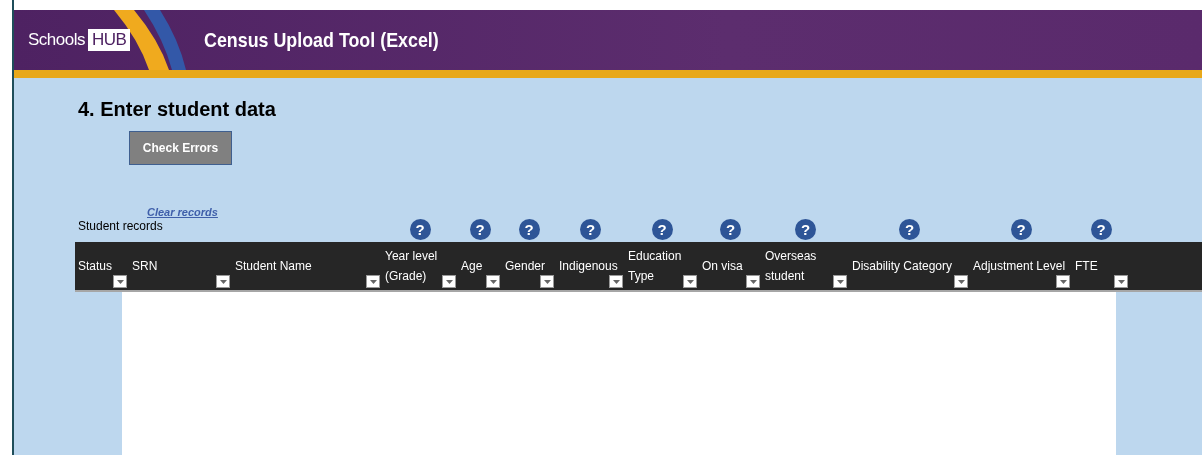  What do you see at coordinates (902, 266) in the screenshot?
I see `column-header: Disability Category` at bounding box center [902, 266].